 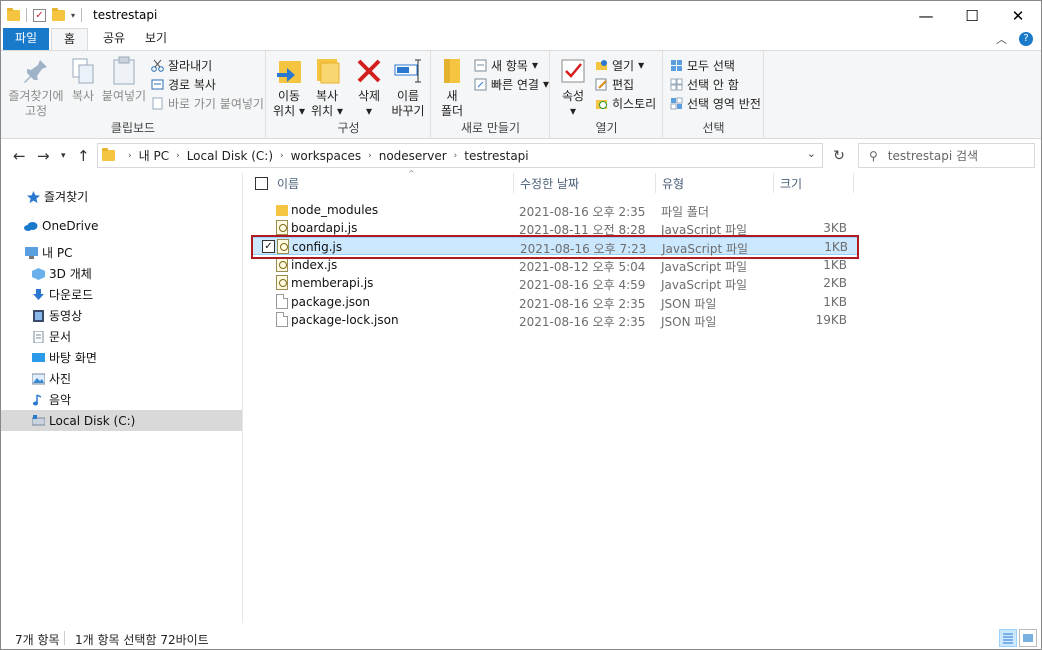 I want to click on breadcrumb-item: nodeserver, so click(x=413, y=156).